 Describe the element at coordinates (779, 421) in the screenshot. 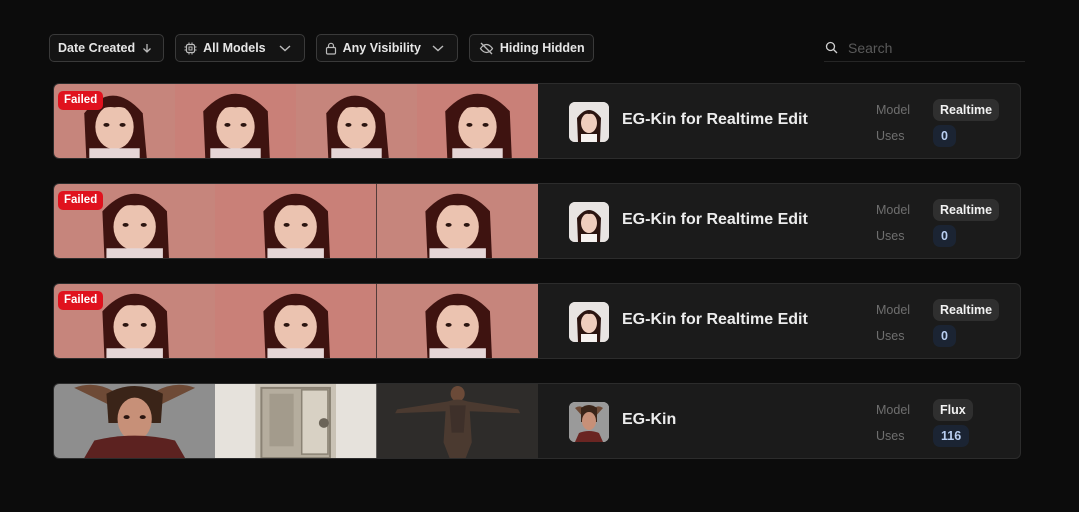

I see `item-info: EG-Kin Model Flux Uses 116` at that location.